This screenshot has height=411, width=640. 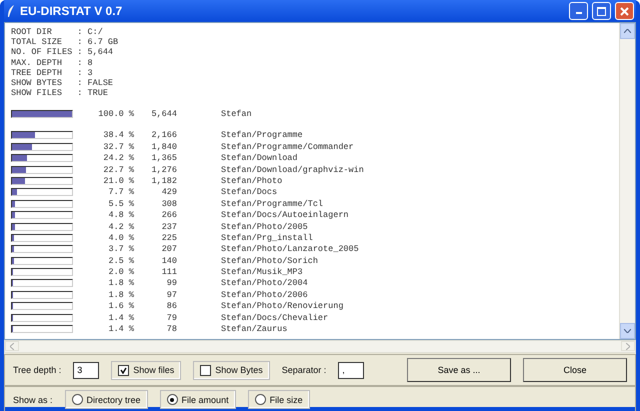 What do you see at coordinates (269, 261) in the screenshot?
I see `folder-path: Stefan/Photo/Sorich` at bounding box center [269, 261].